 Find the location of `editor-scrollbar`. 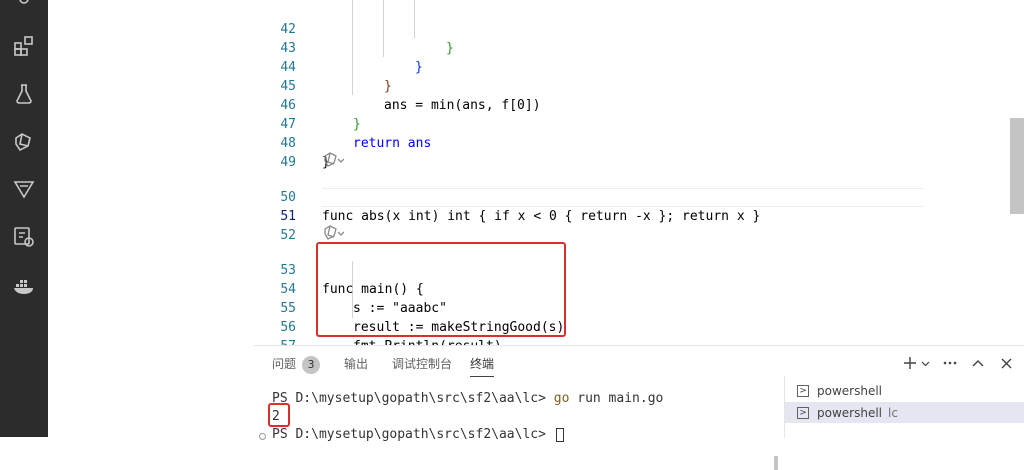

editor-scrollbar is located at coordinates (1017, 166).